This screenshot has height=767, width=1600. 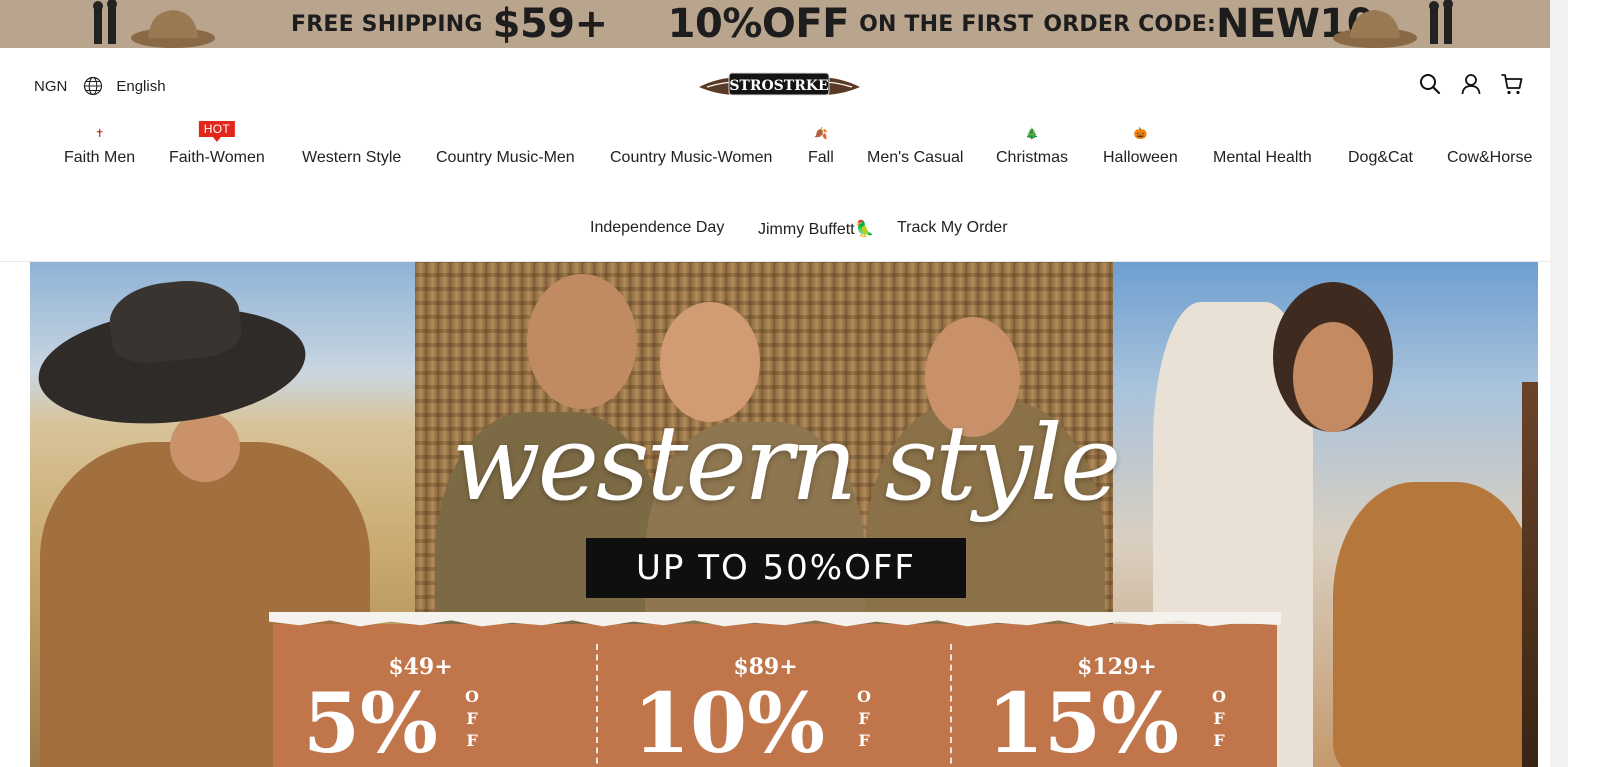 What do you see at coordinates (821, 147) in the screenshot?
I see `nav-item-fall: 🍂 Fall` at bounding box center [821, 147].